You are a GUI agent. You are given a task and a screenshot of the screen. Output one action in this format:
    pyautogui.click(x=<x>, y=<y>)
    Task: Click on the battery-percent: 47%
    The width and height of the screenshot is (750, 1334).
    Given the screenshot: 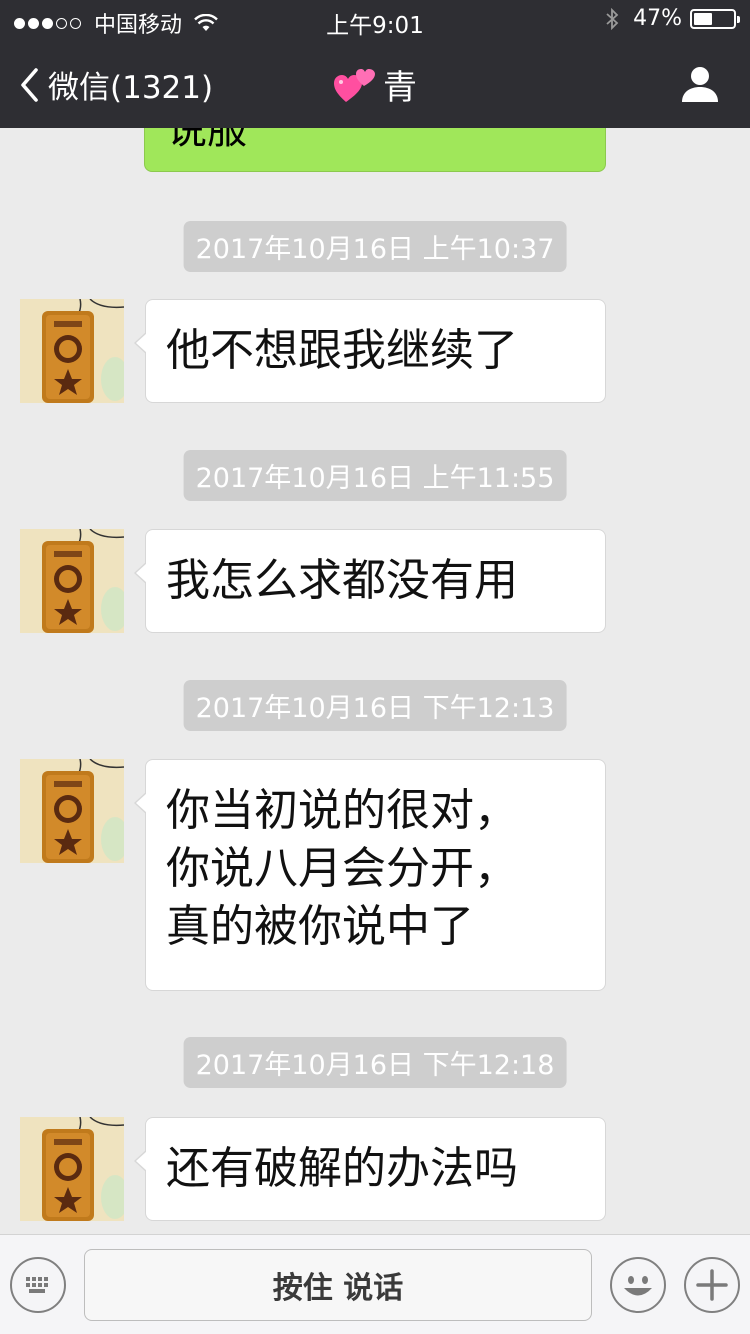 What is the action you would take?
    pyautogui.click(x=657, y=18)
    